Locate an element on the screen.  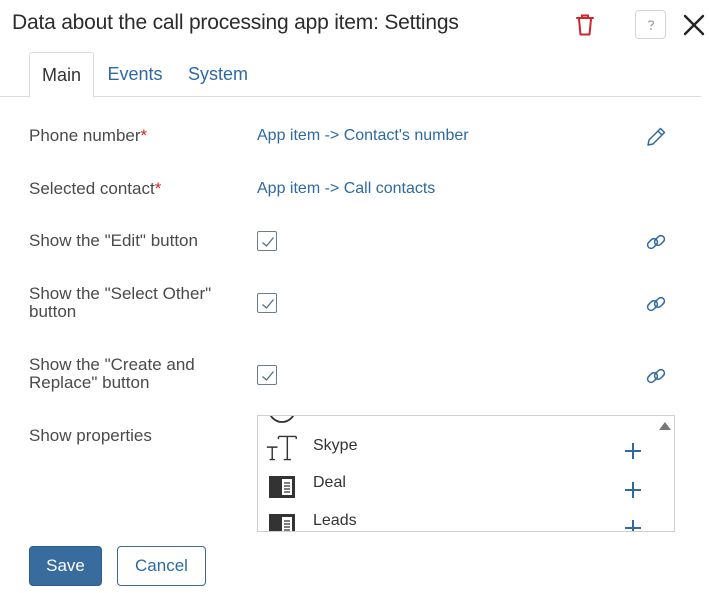
show-select-other-checkbox is located at coordinates (267, 303).